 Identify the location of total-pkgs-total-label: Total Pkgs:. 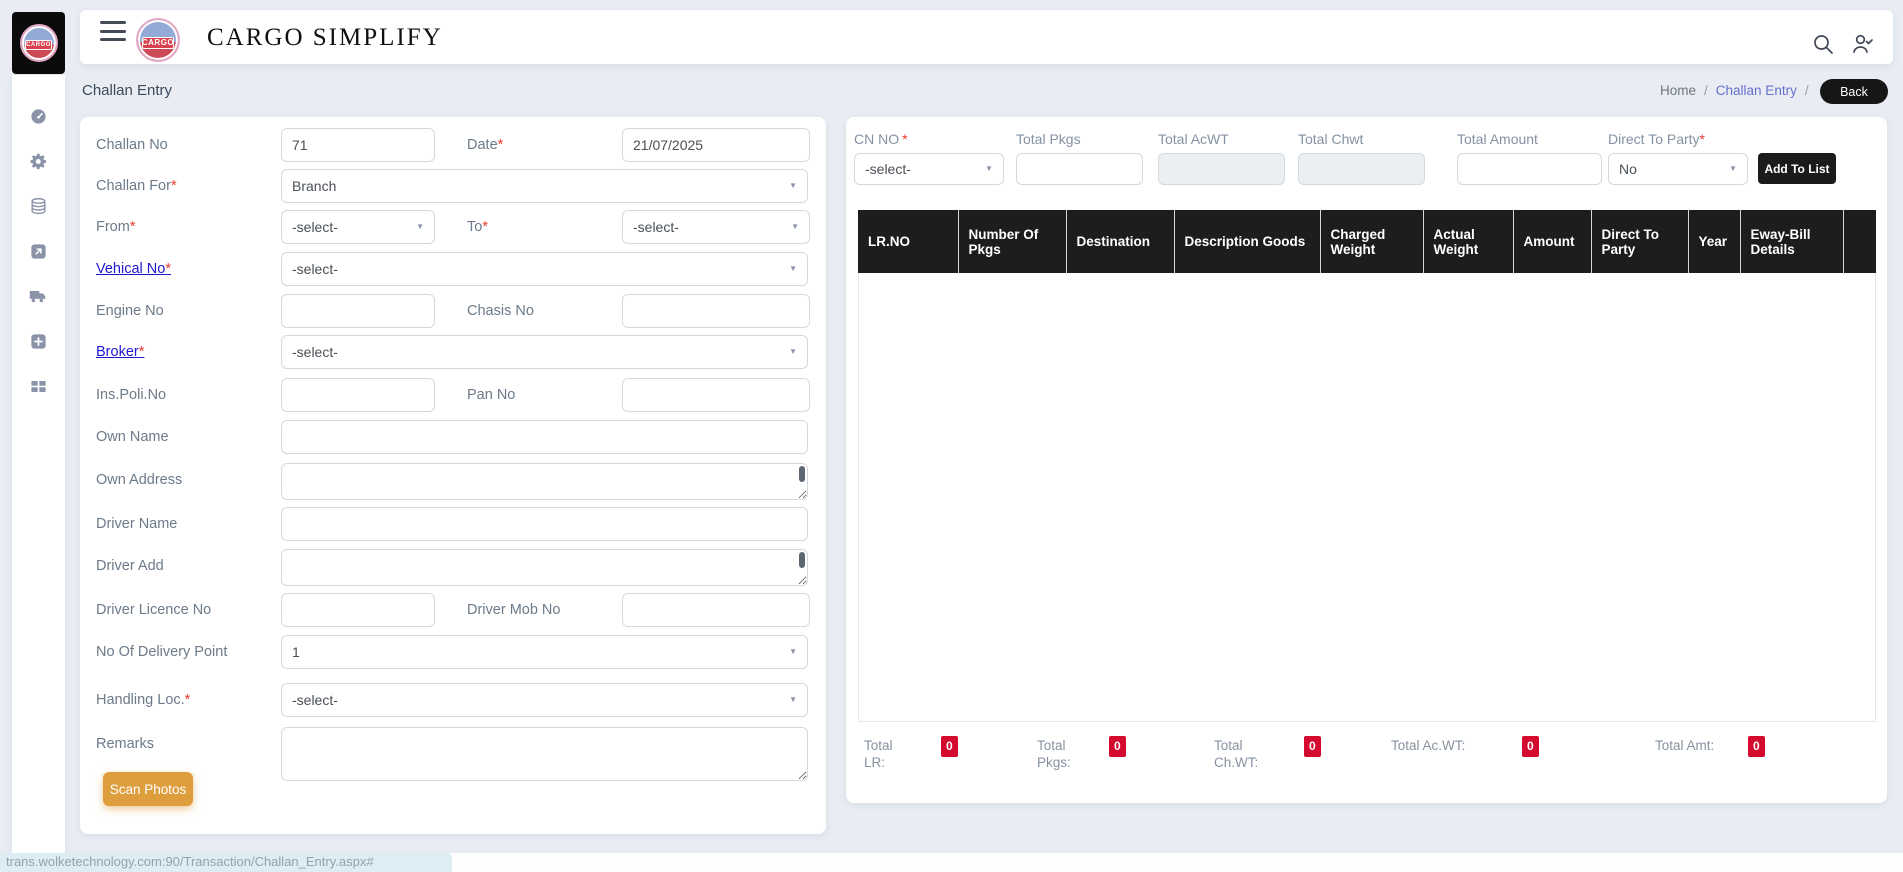
(1054, 754).